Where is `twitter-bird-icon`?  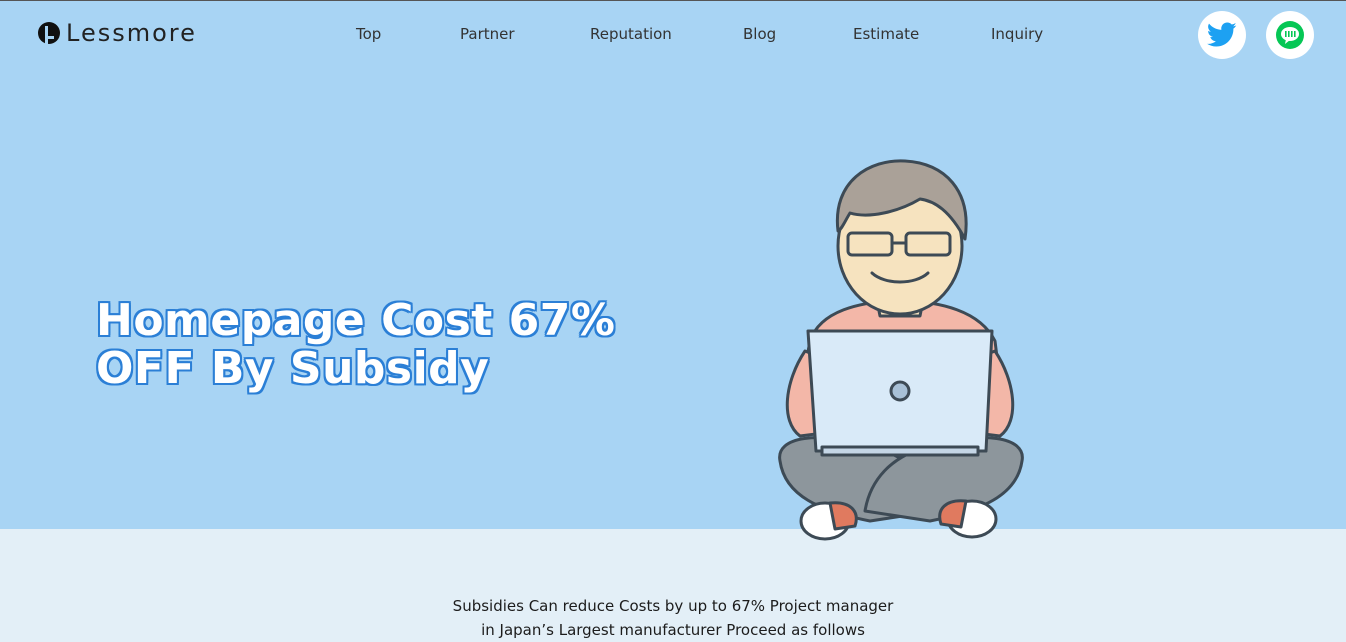 twitter-bird-icon is located at coordinates (1222, 34).